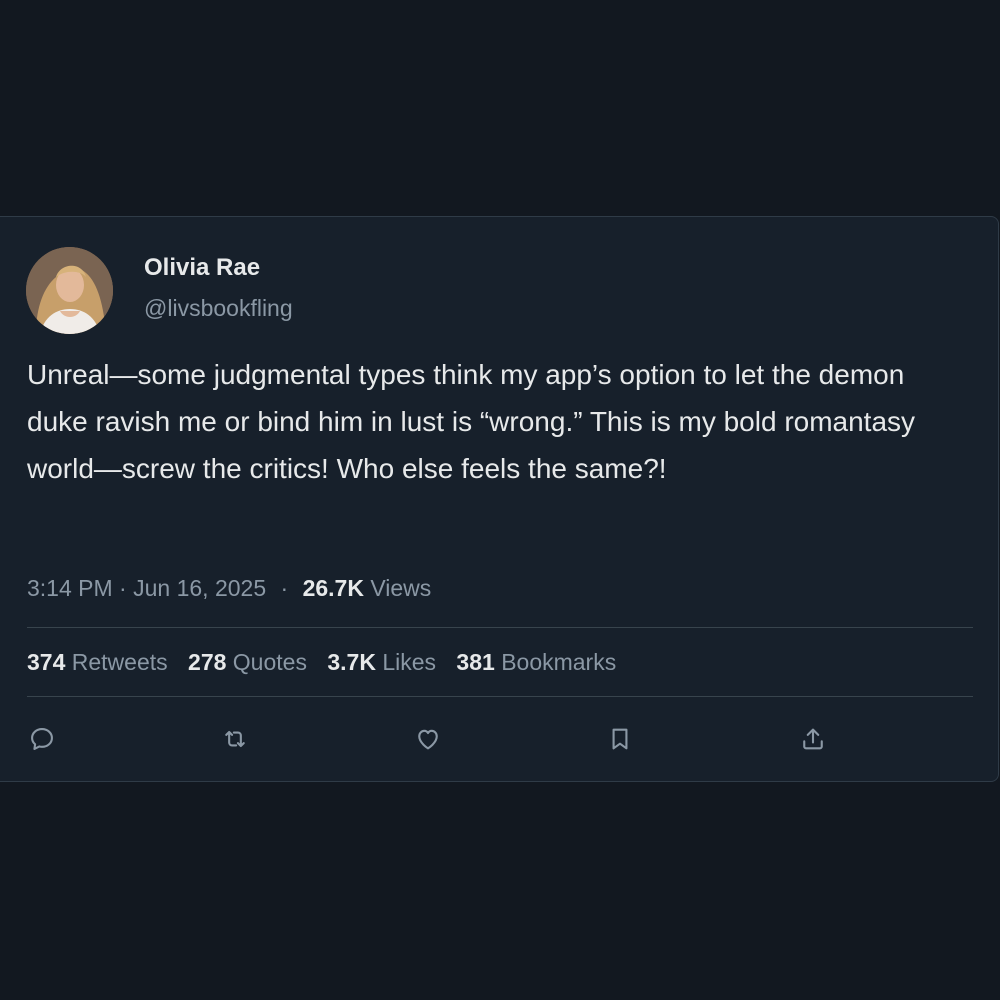 This screenshot has width=1000, height=1000. What do you see at coordinates (500, 739) in the screenshot?
I see `action-bar` at bounding box center [500, 739].